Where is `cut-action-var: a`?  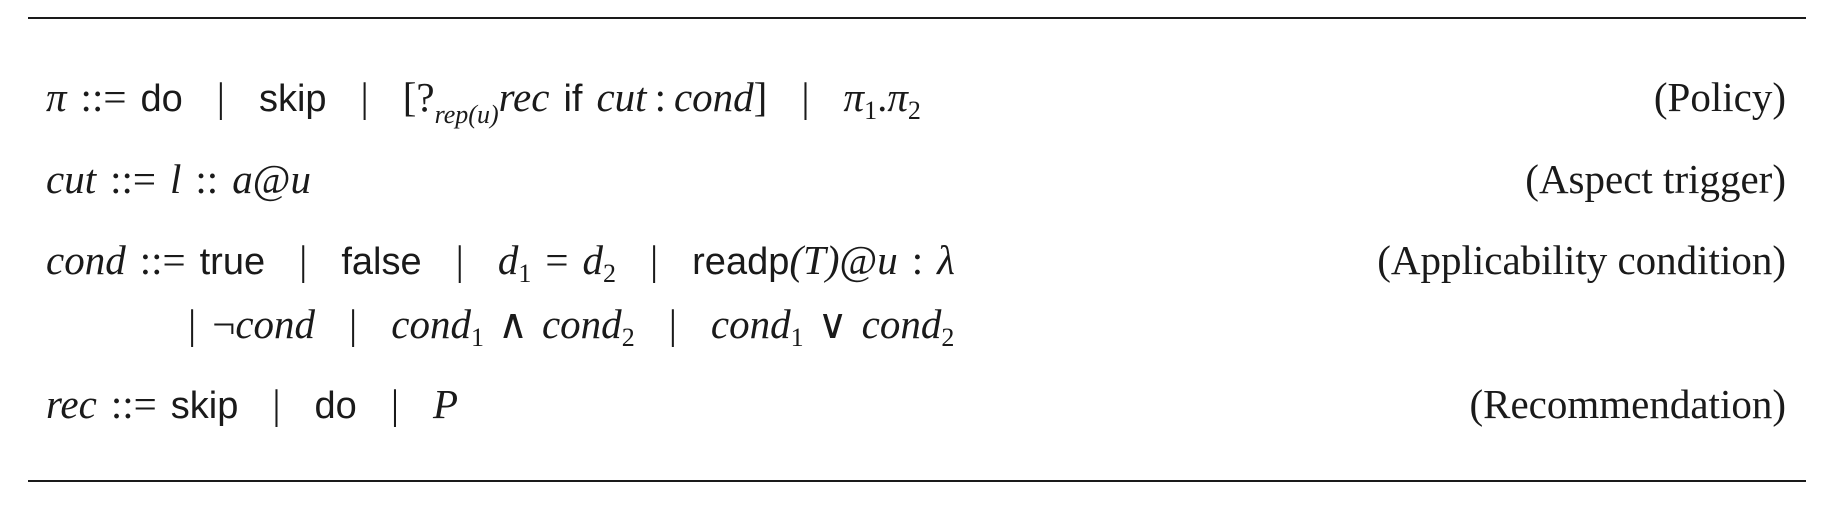
cut-action-var: a is located at coordinates (242, 179).